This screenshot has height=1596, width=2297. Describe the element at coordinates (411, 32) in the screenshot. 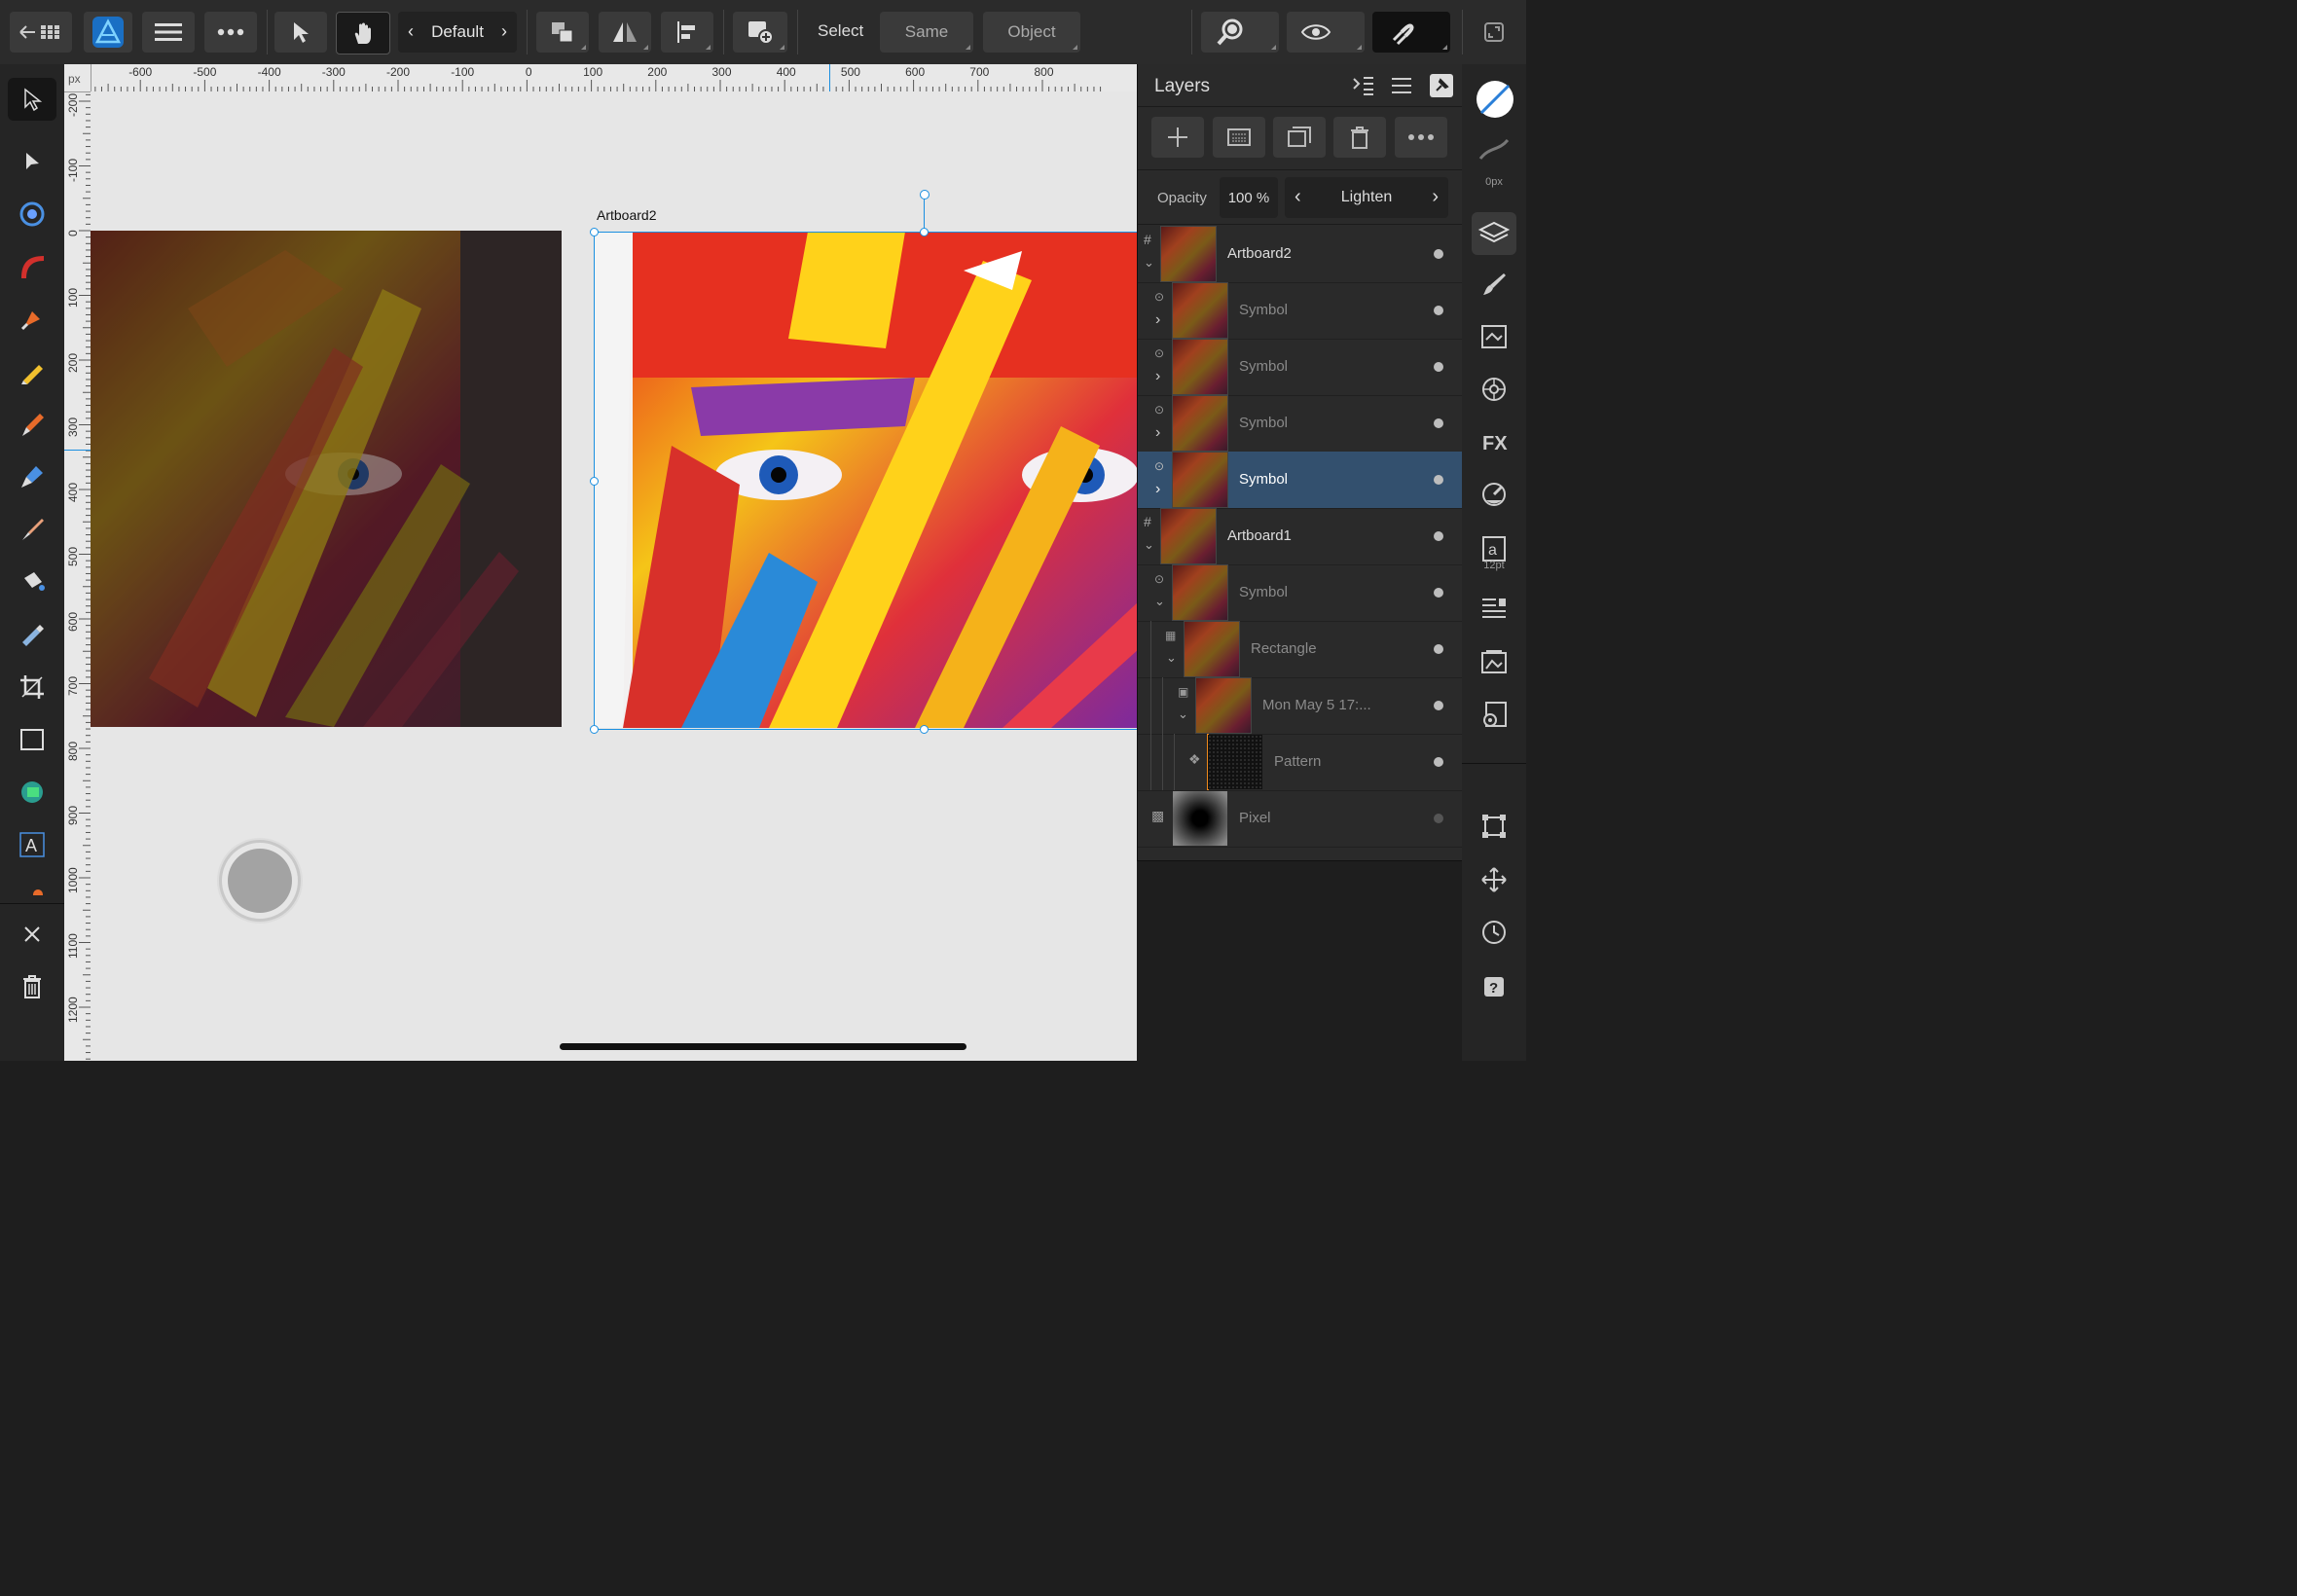

I see `chevron-left-icon: ‹` at that location.